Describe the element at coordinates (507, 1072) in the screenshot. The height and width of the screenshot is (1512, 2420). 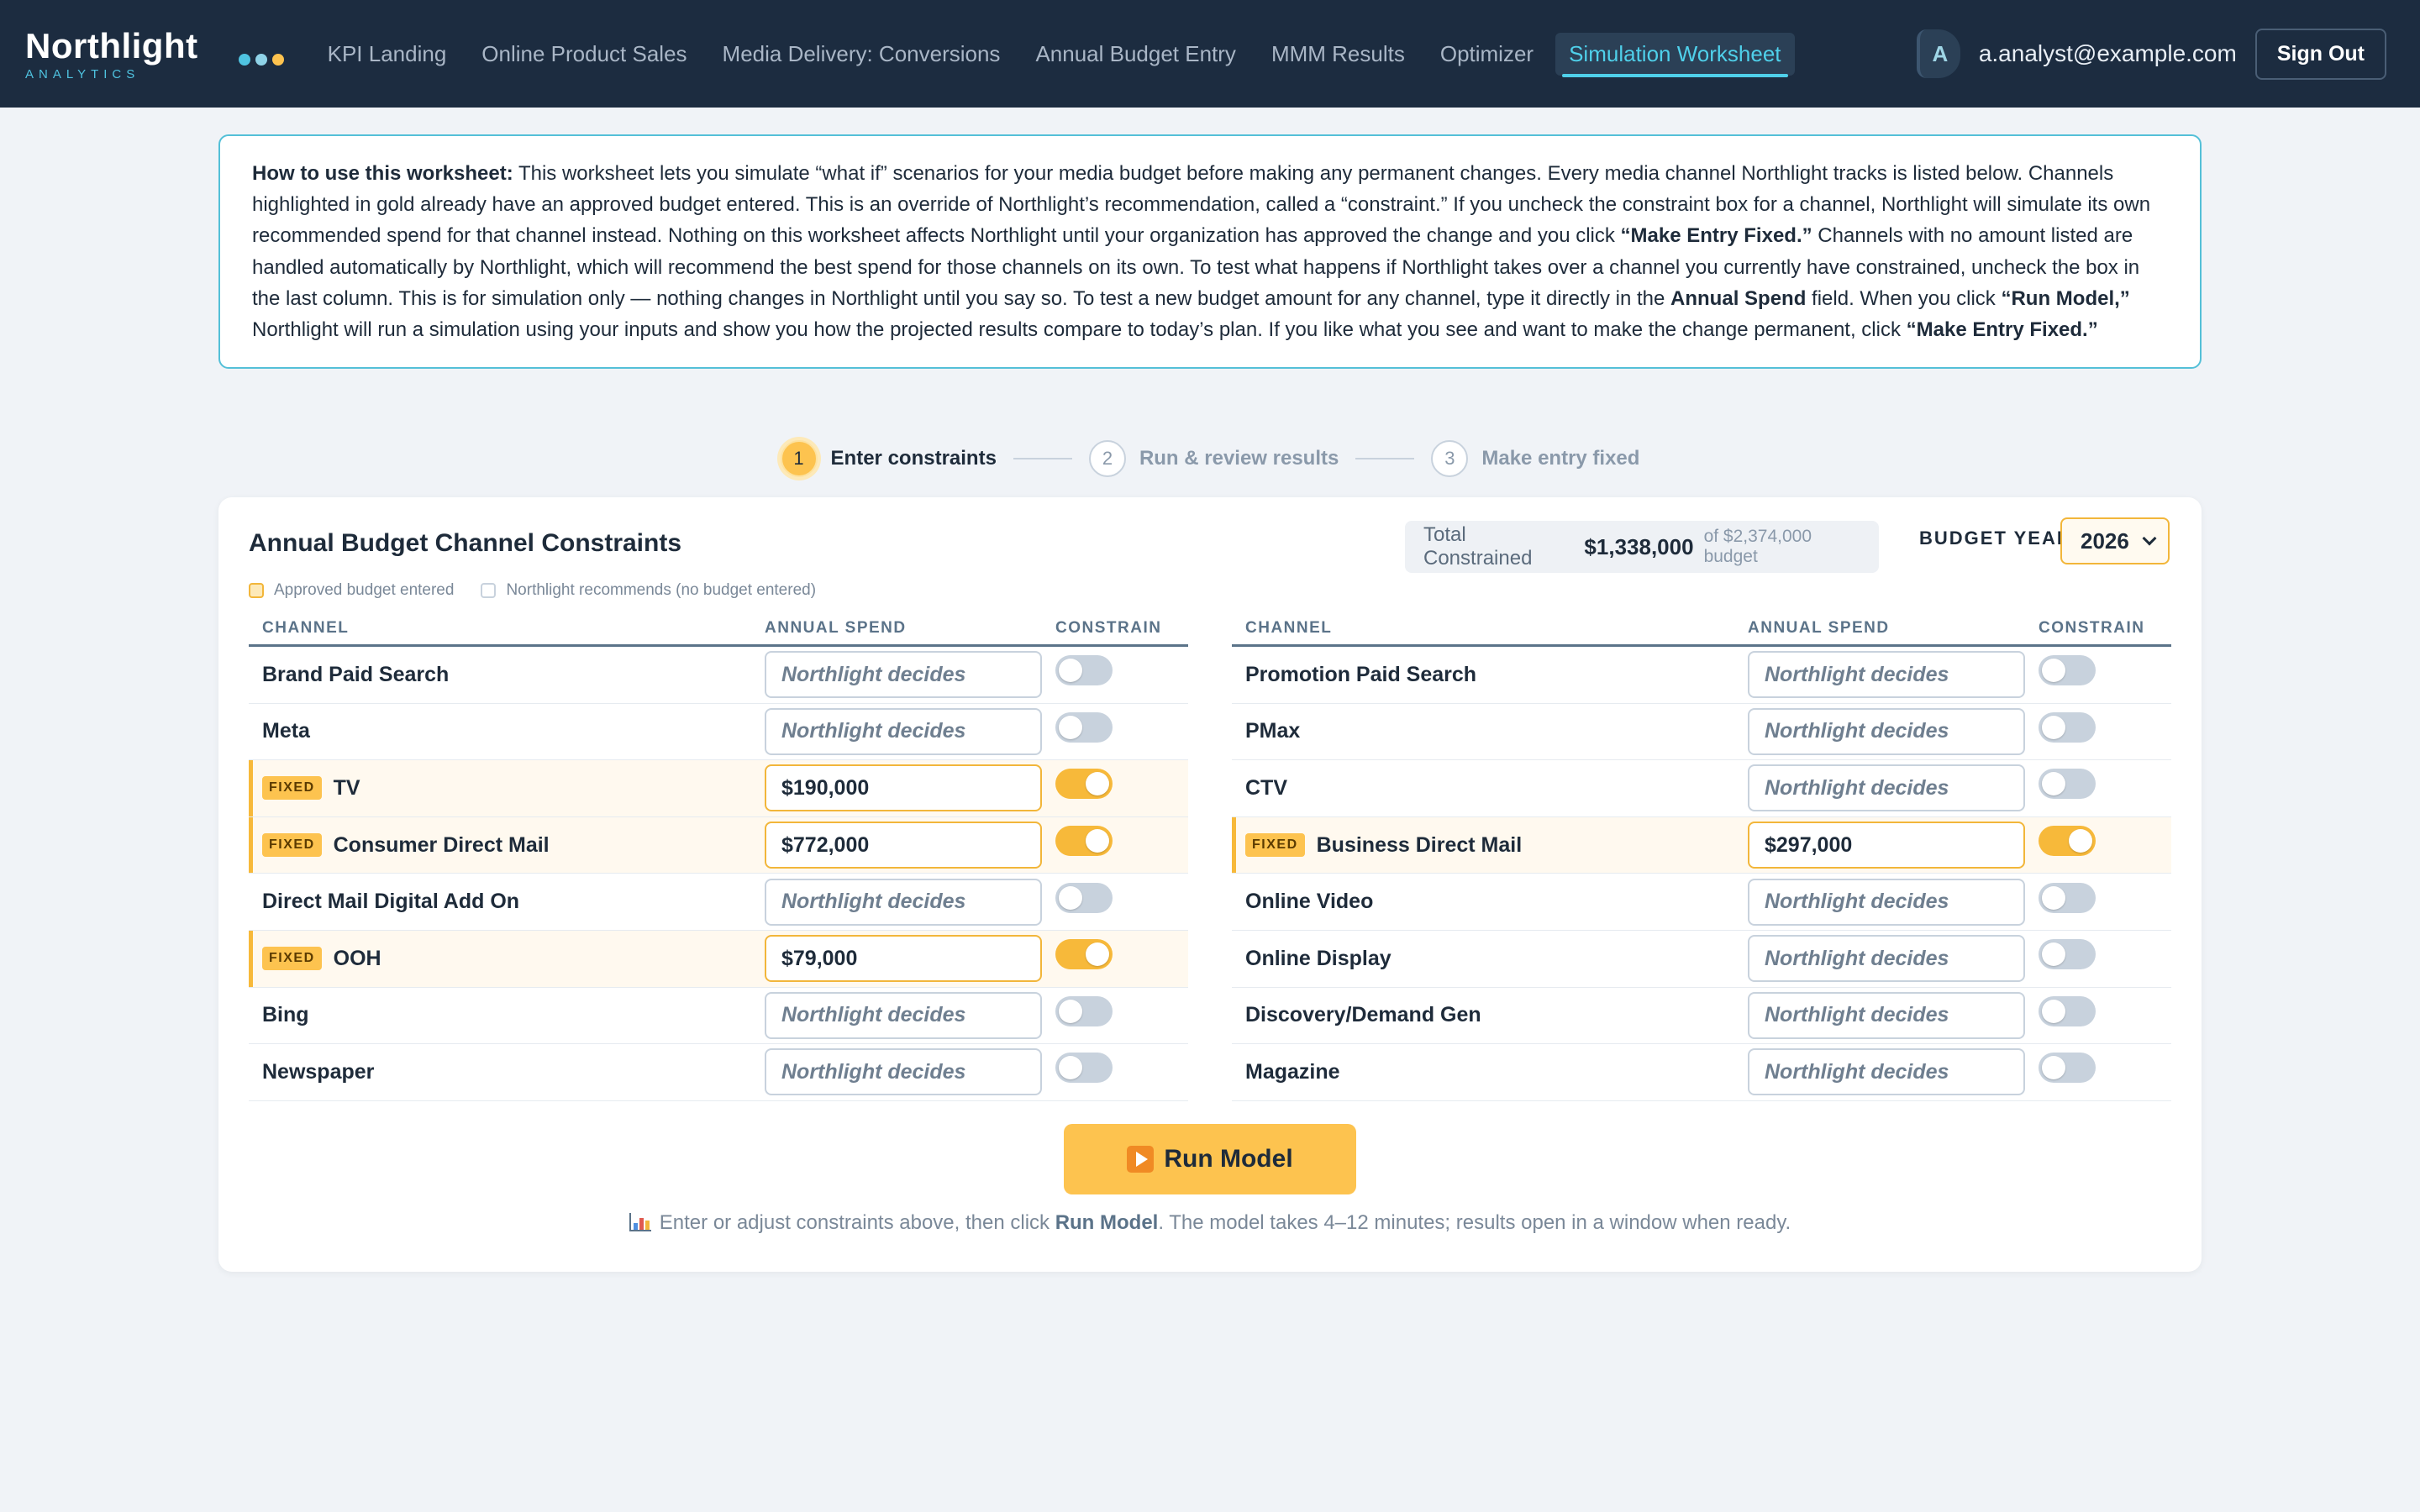
I see `channel-cell: Newspaper` at that location.